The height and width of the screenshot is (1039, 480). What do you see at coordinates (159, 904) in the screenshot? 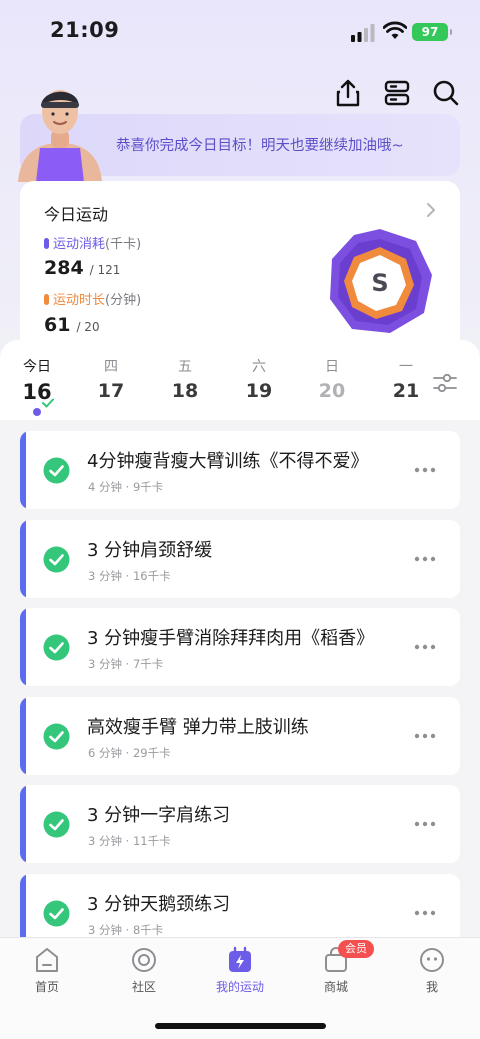
I see `task-title: 3 分钟天鹅颈练习` at bounding box center [159, 904].